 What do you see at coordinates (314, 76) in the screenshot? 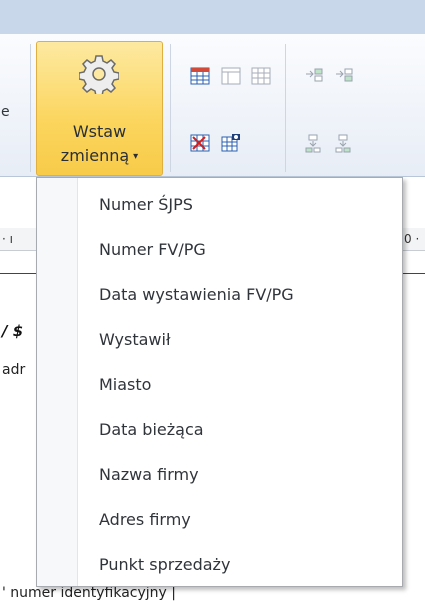
I see `merge-right-icon` at bounding box center [314, 76].